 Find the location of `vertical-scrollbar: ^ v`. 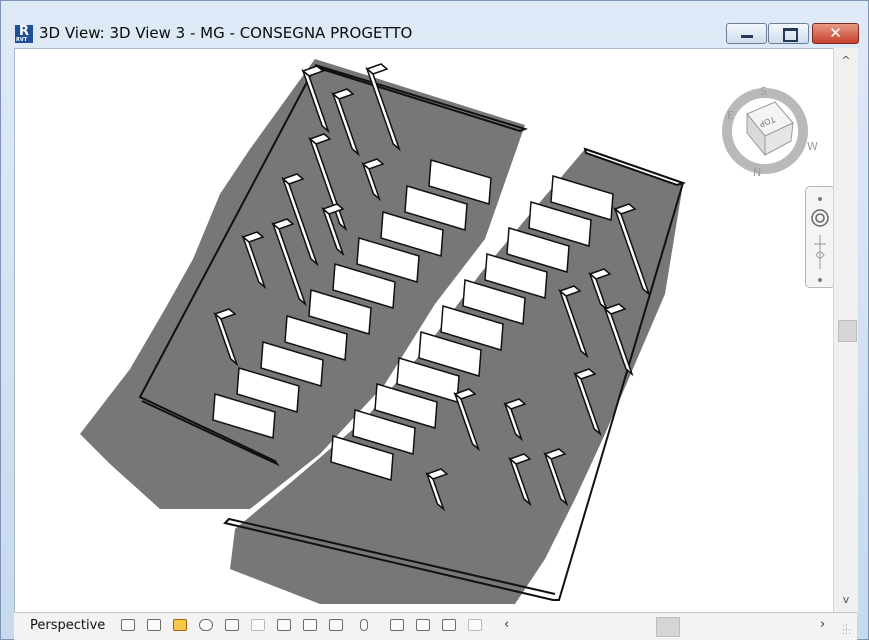

vertical-scrollbar: ^ v is located at coordinates (845, 330).